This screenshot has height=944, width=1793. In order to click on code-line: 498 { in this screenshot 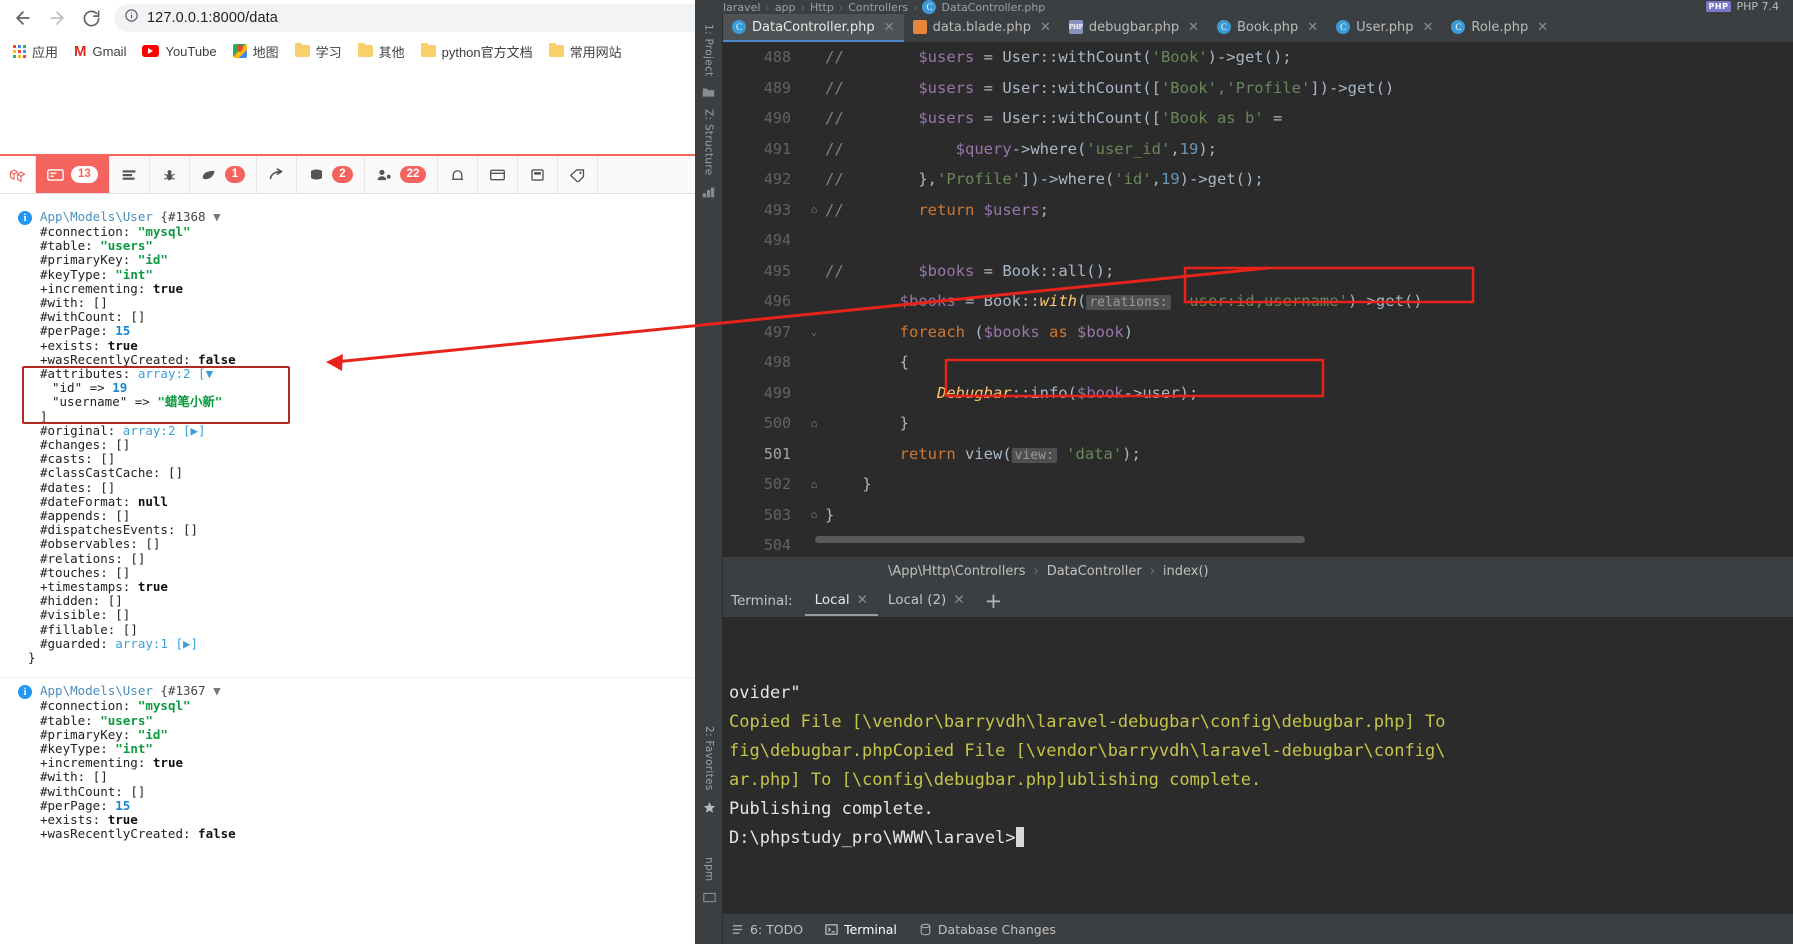, I will do `click(1258, 362)`.